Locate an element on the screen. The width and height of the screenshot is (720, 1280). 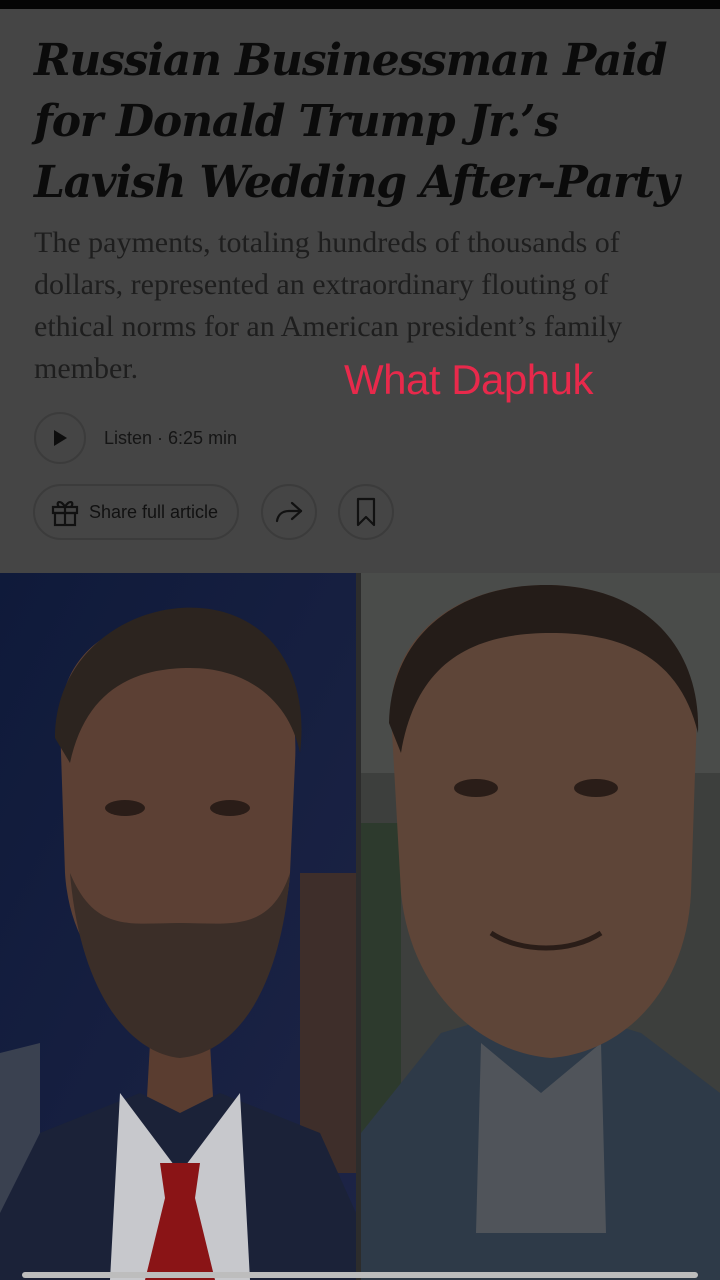
bookmark-icon is located at coordinates (366, 512).